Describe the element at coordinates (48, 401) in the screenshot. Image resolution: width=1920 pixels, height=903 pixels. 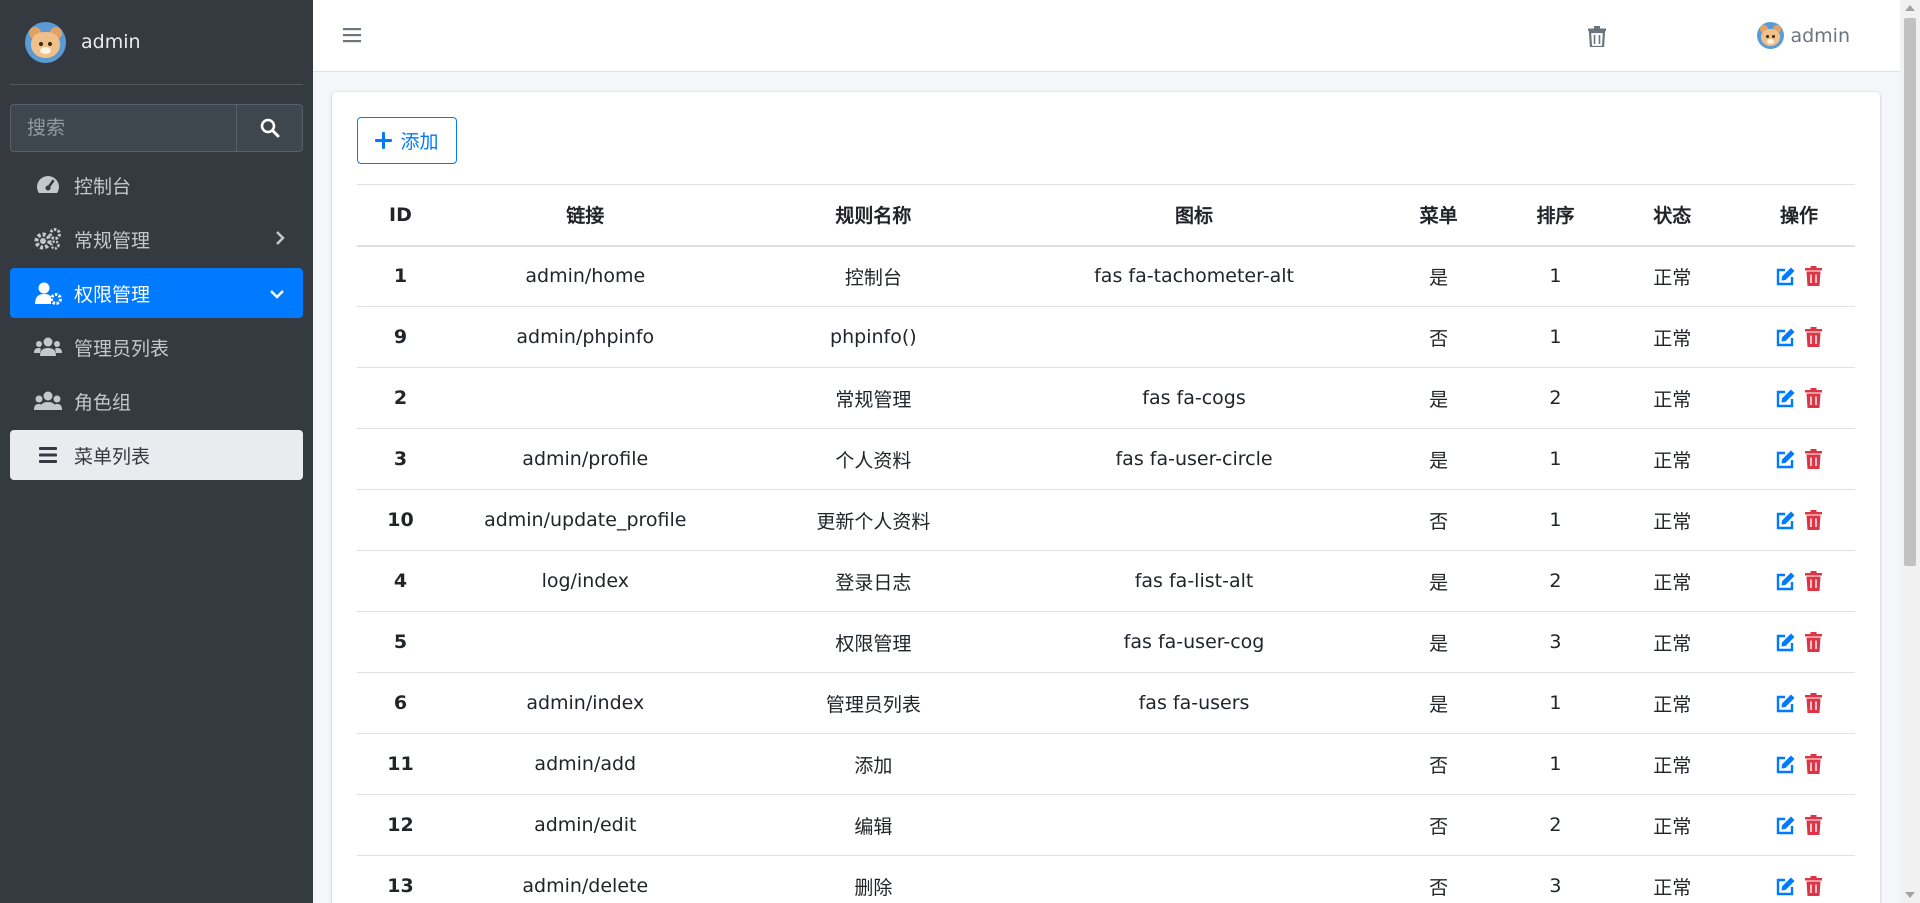
I see `users-group-icon` at that location.